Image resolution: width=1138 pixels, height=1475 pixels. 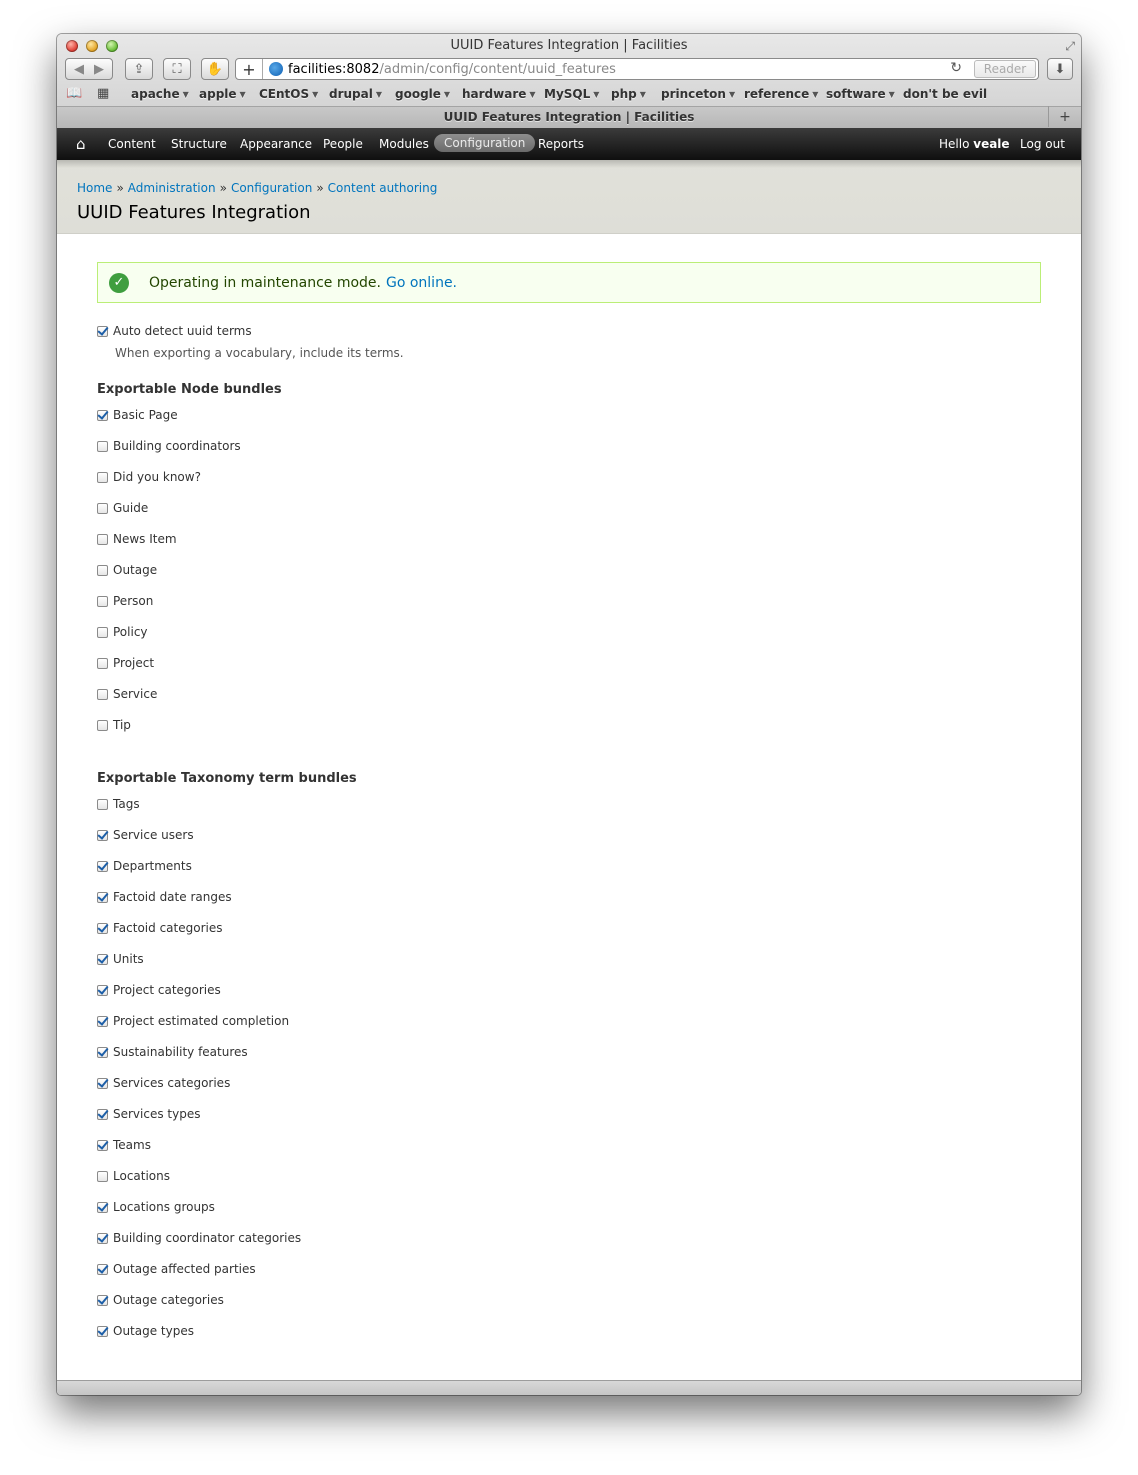 I want to click on taxonomy-bundle-label: Teams, so click(x=132, y=1145).